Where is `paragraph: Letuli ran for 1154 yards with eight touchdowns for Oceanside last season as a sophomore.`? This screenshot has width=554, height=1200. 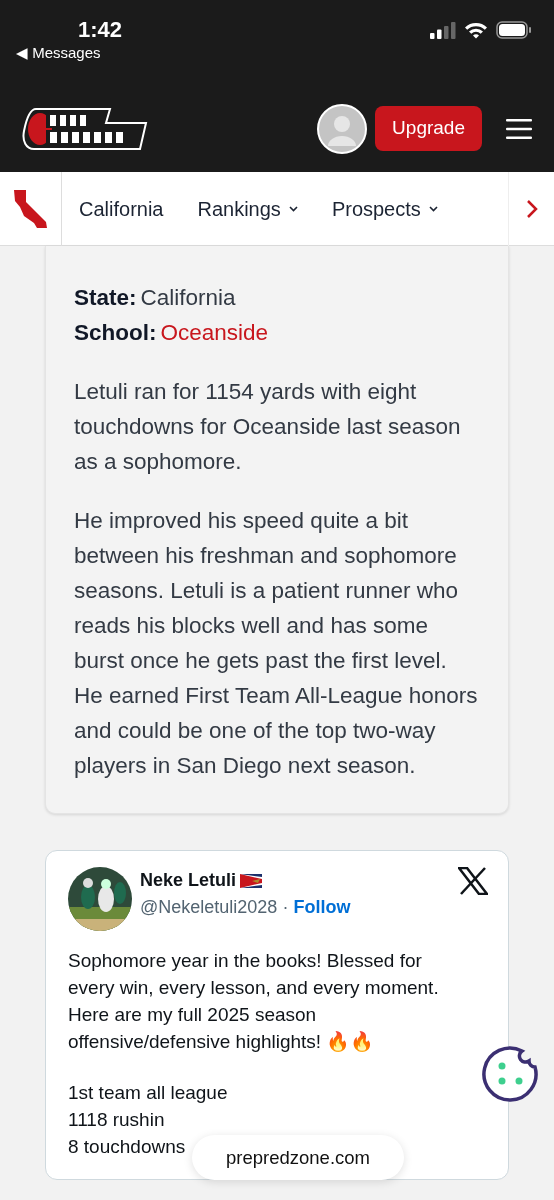 paragraph: Letuli ran for 1154 yards with eight touchdowns for Oceanside last season as a sophomore. is located at coordinates (268, 427).